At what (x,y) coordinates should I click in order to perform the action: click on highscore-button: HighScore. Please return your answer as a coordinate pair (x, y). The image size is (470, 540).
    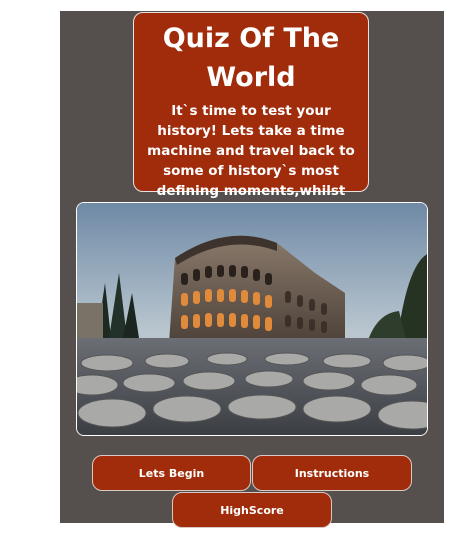
    Looking at the image, I should click on (252, 510).